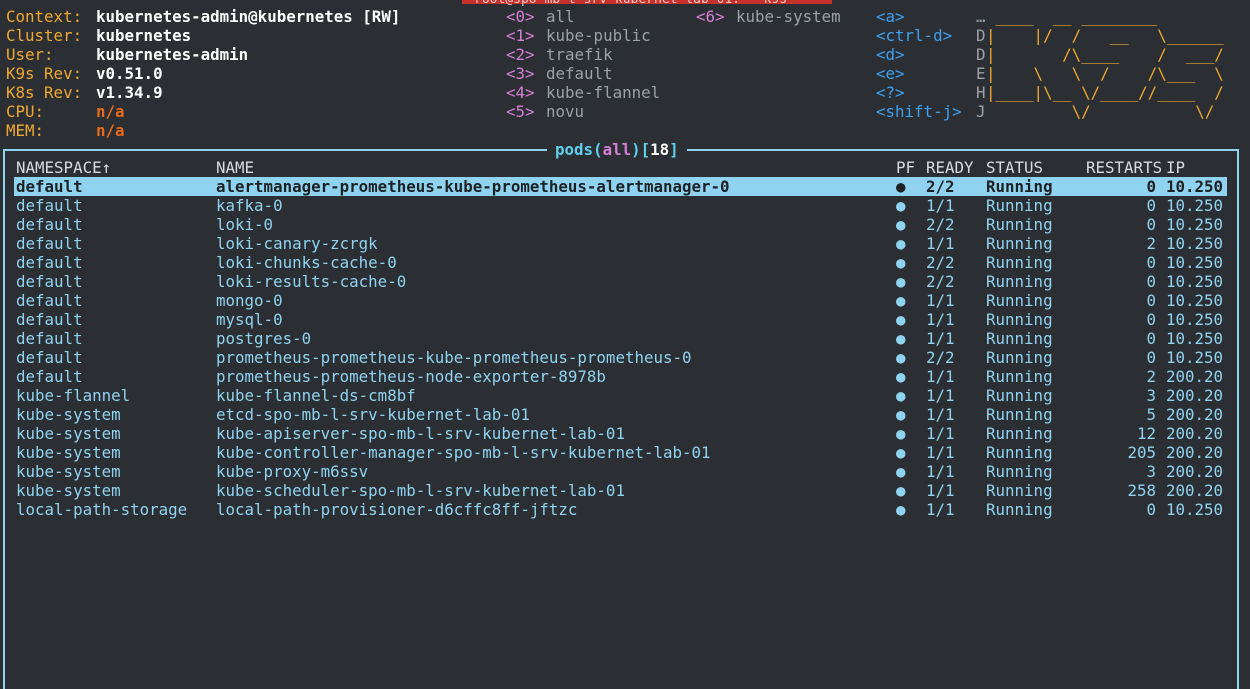 The image size is (1250, 689). Describe the element at coordinates (63, 167) in the screenshot. I see `column-header-namespace: NAMESPACE↑` at that location.